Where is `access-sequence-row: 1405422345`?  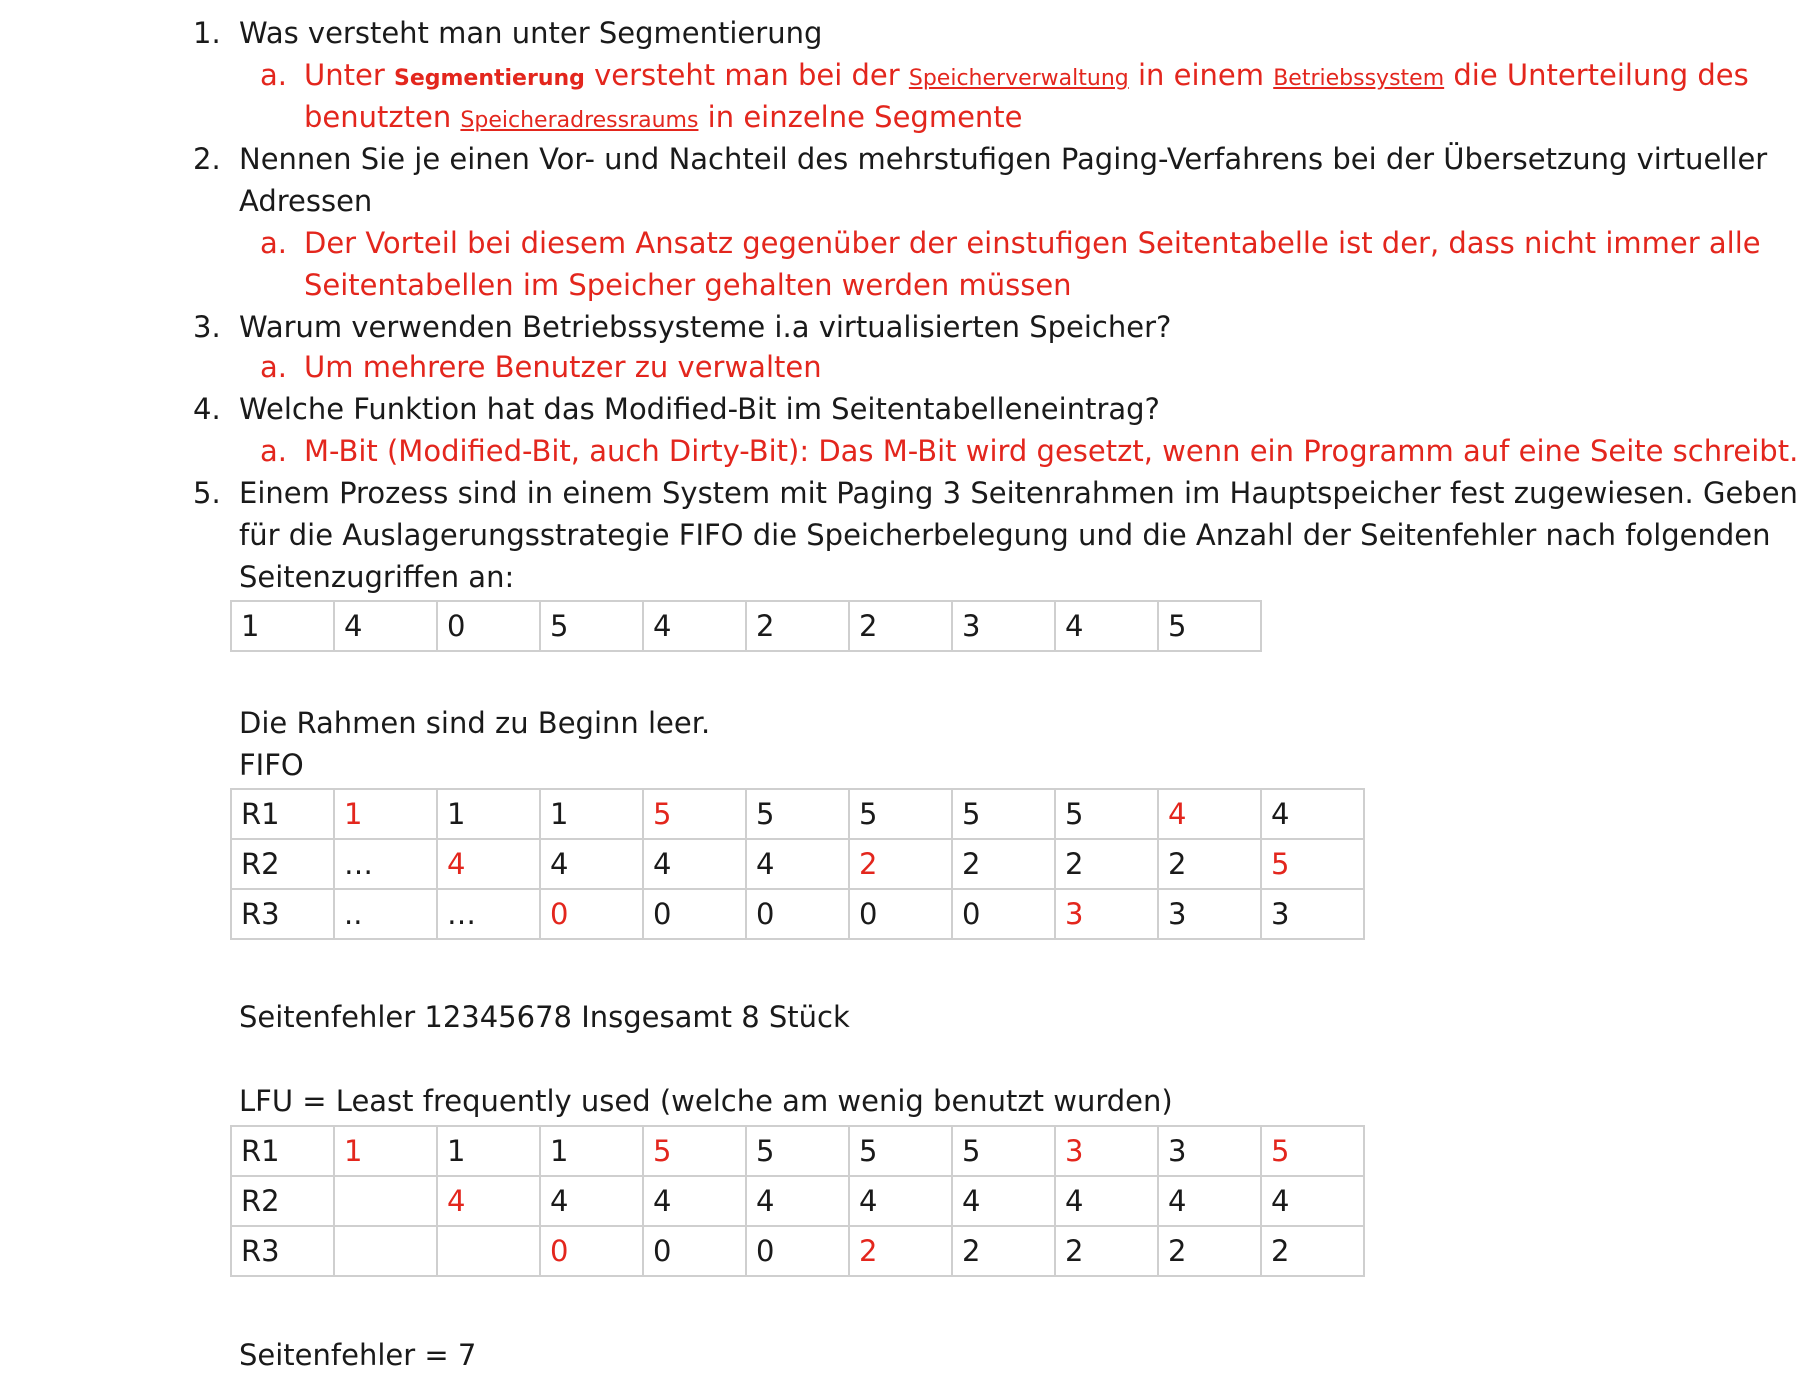
access-sequence-row: 1405422345 is located at coordinates (746, 626).